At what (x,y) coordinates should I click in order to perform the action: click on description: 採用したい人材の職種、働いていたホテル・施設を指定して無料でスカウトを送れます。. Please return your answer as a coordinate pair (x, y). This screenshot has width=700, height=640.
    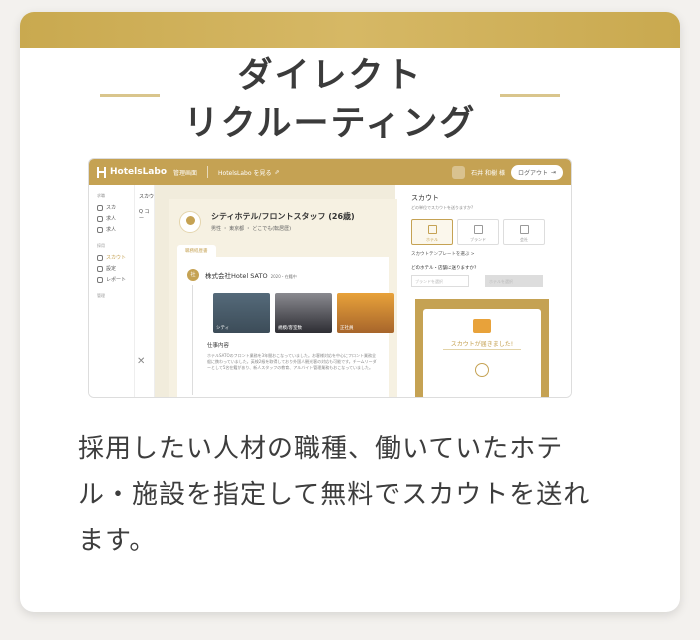
    Looking at the image, I should click on (334, 495).